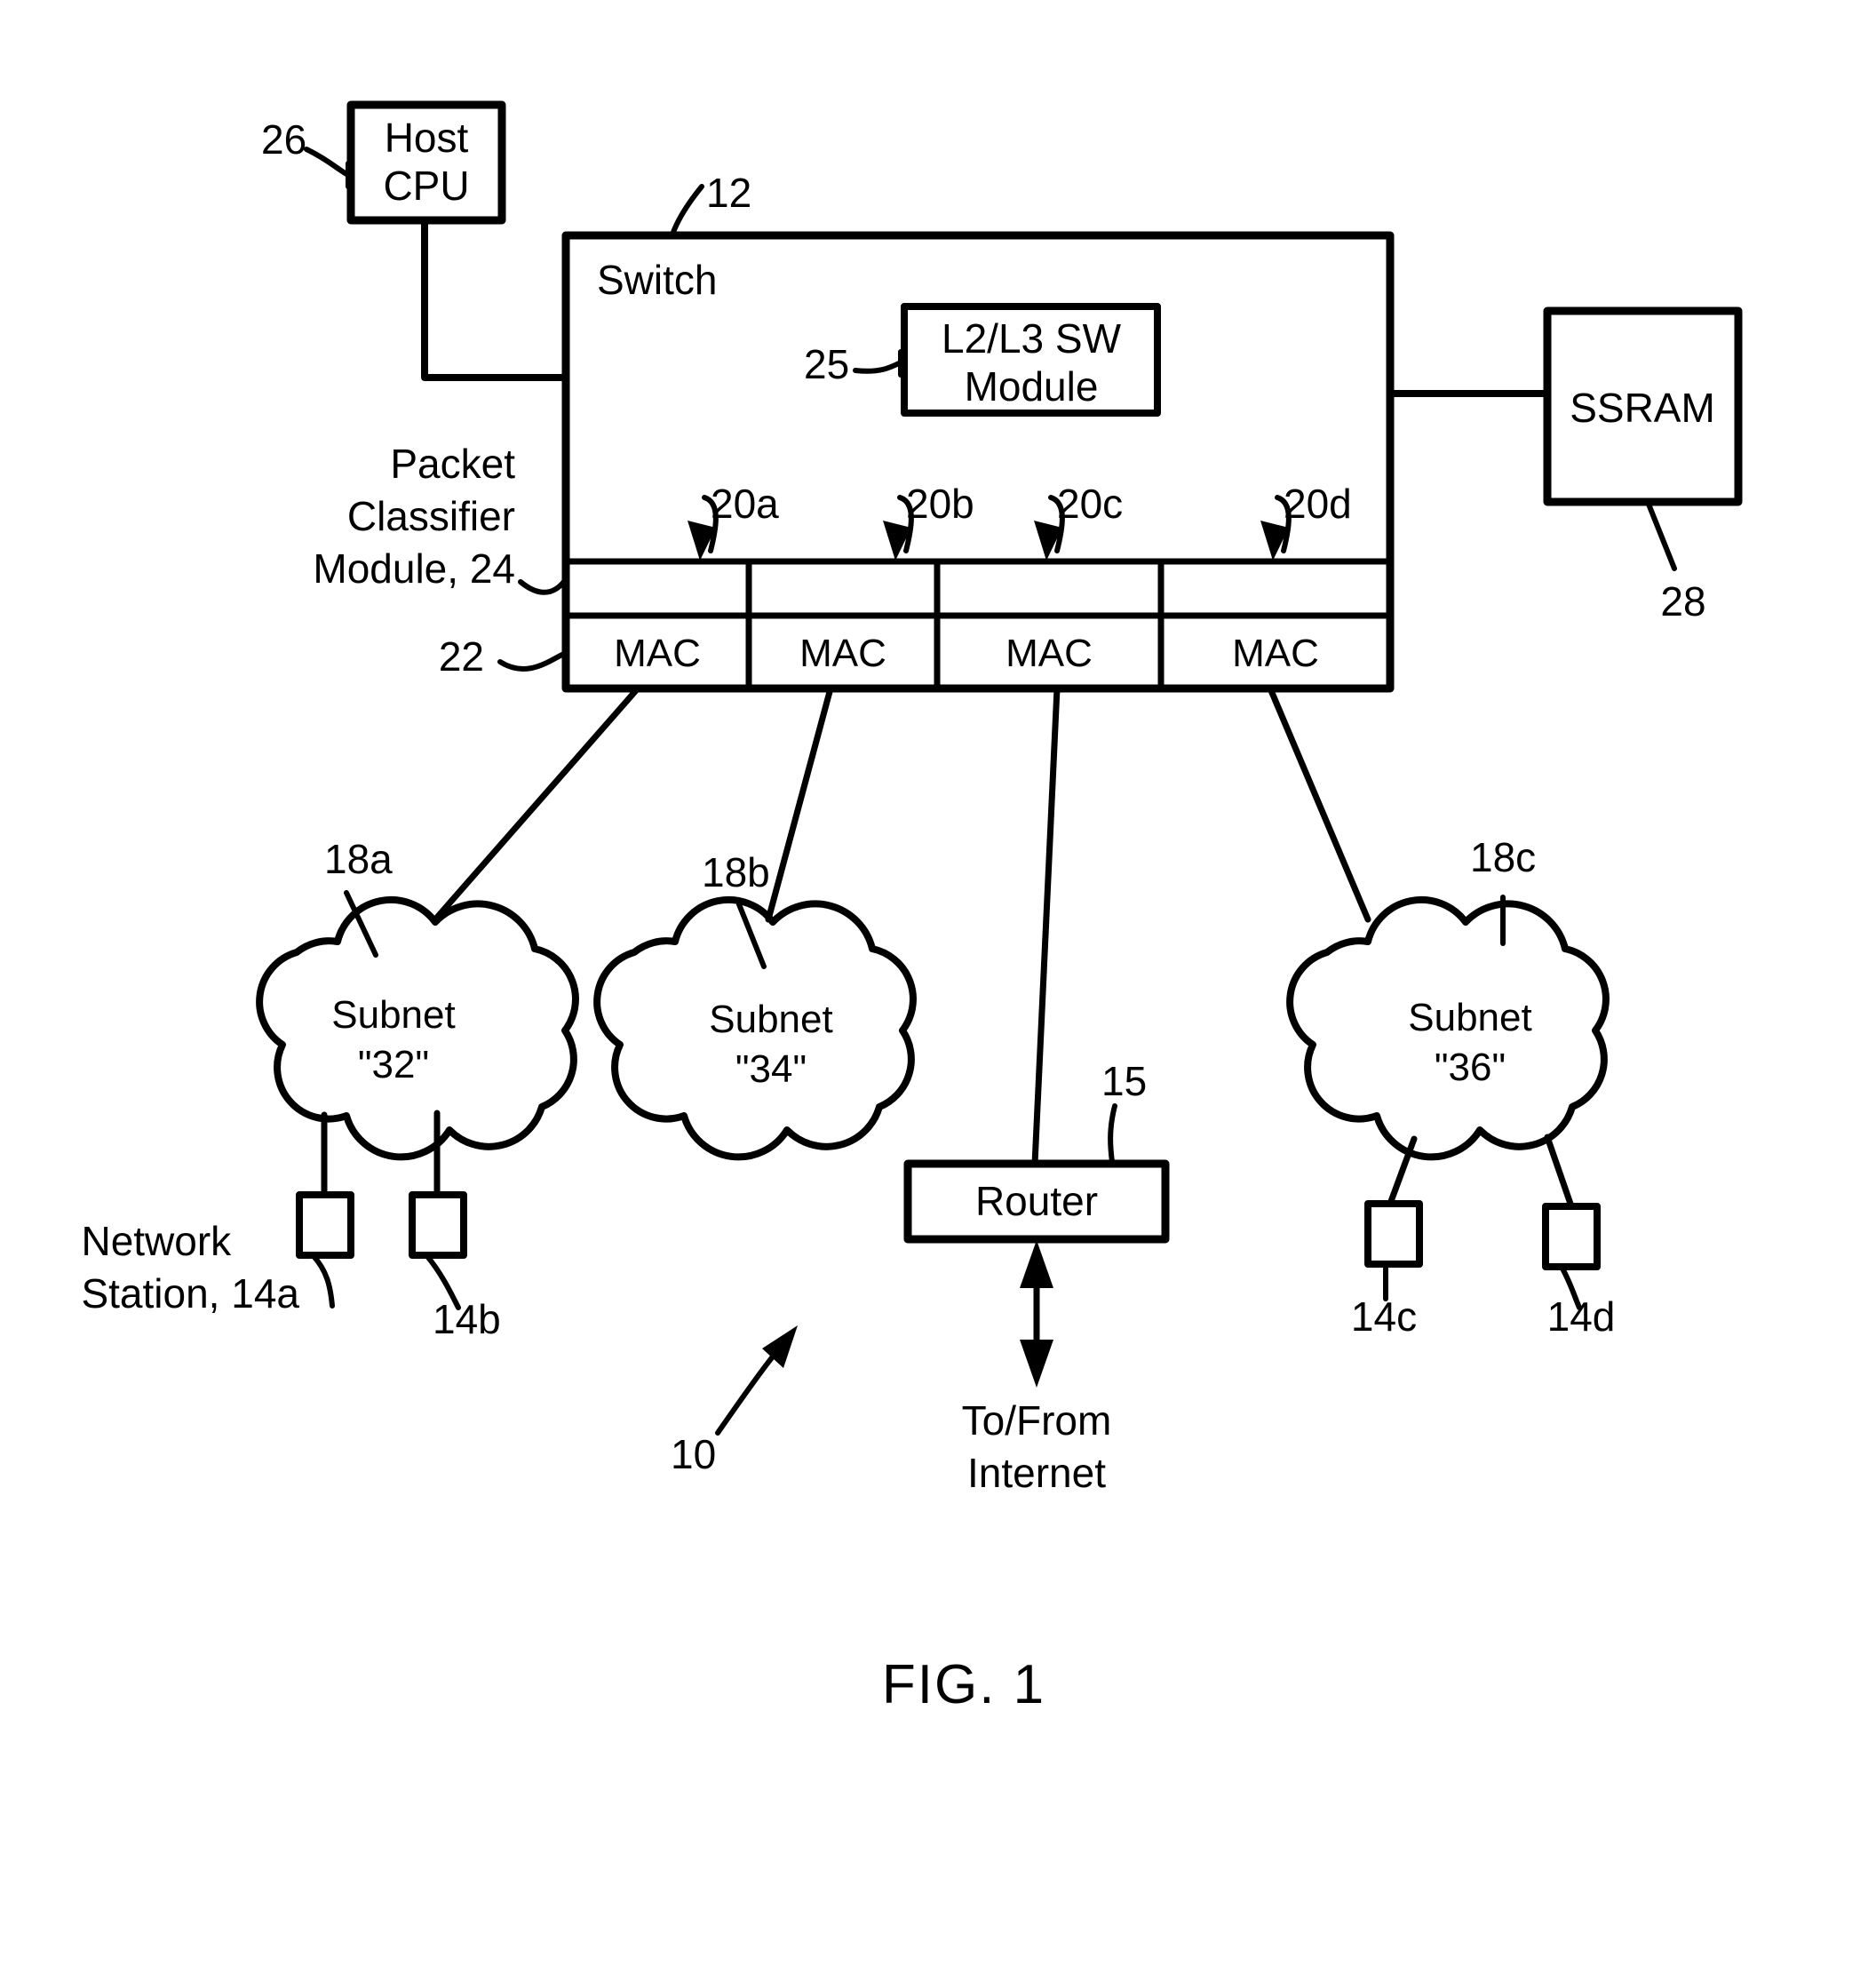  What do you see at coordinates (1046, 926) in the screenshot?
I see `link-mac3-router` at bounding box center [1046, 926].